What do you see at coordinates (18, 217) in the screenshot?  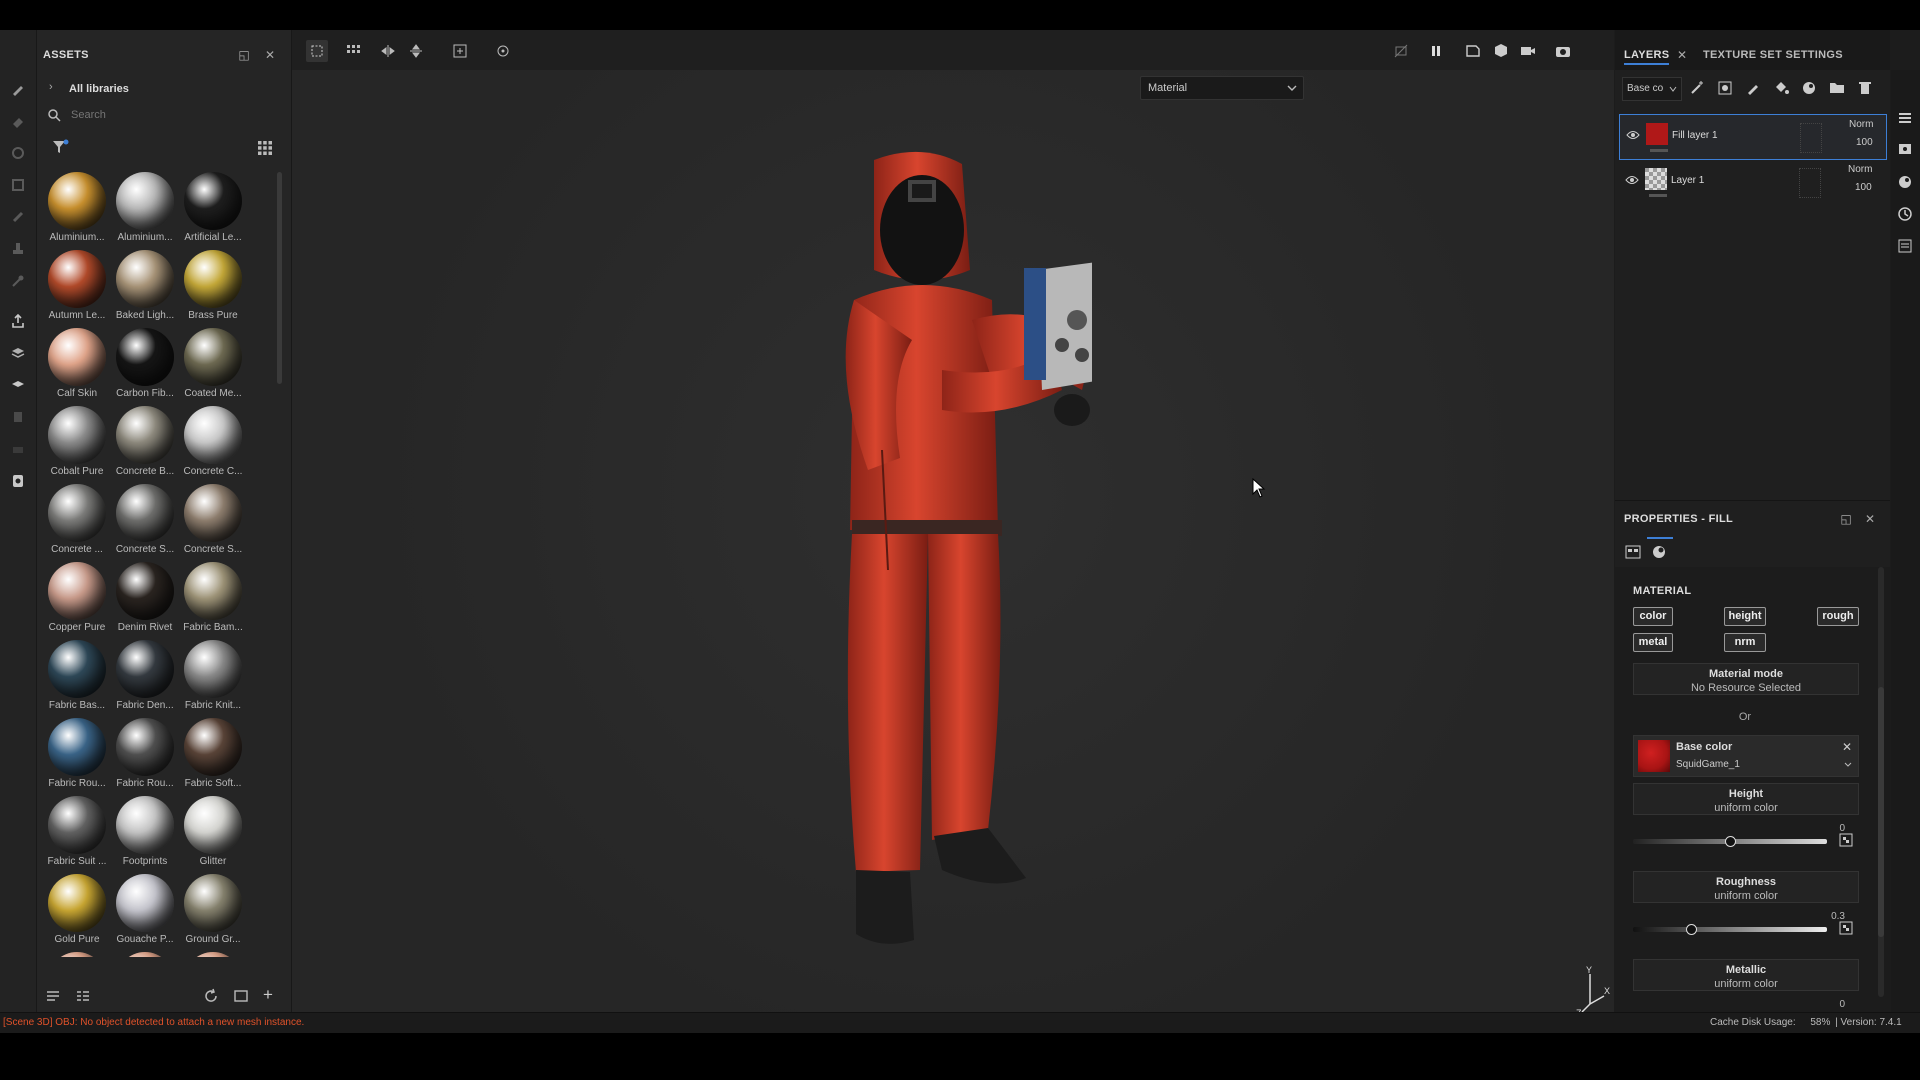 I see `smudge-icon` at bounding box center [18, 217].